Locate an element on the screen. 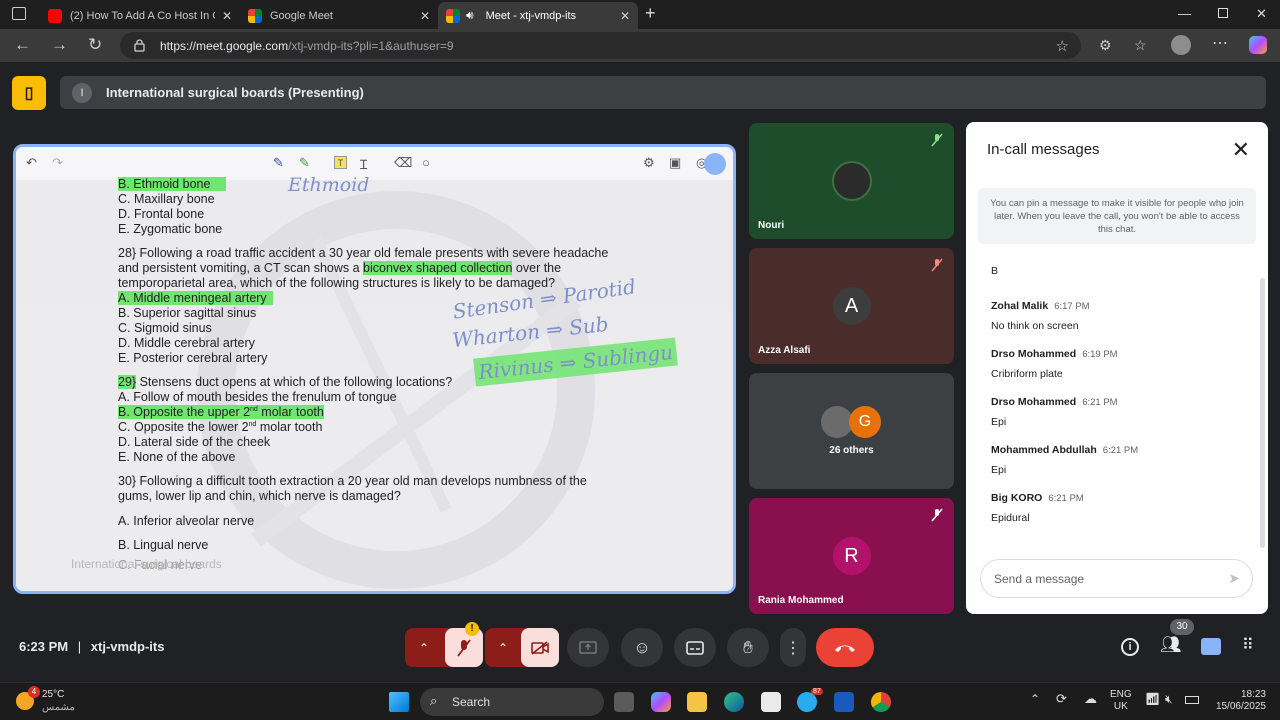  telegram-icon is located at coordinates (807, 702).